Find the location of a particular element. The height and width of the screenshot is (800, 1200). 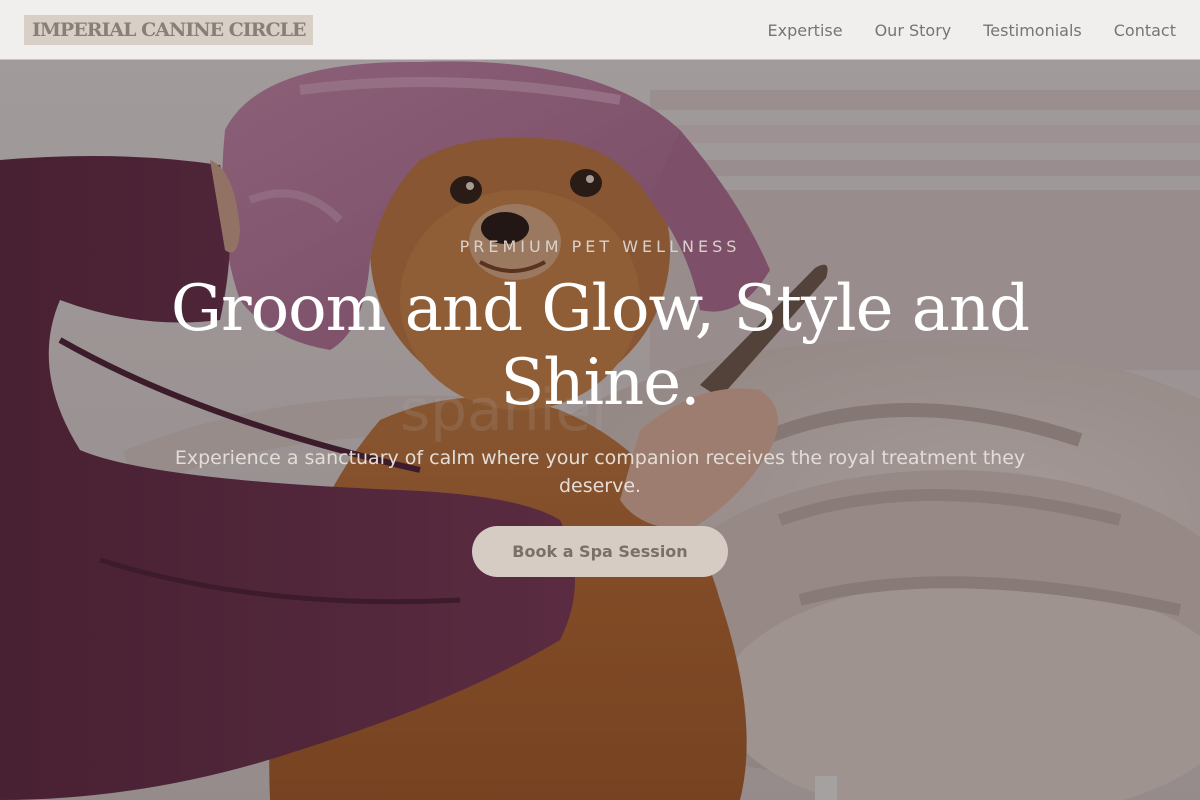

hero-headline: Groom and Glow, Style and Shine. is located at coordinates (600, 346).